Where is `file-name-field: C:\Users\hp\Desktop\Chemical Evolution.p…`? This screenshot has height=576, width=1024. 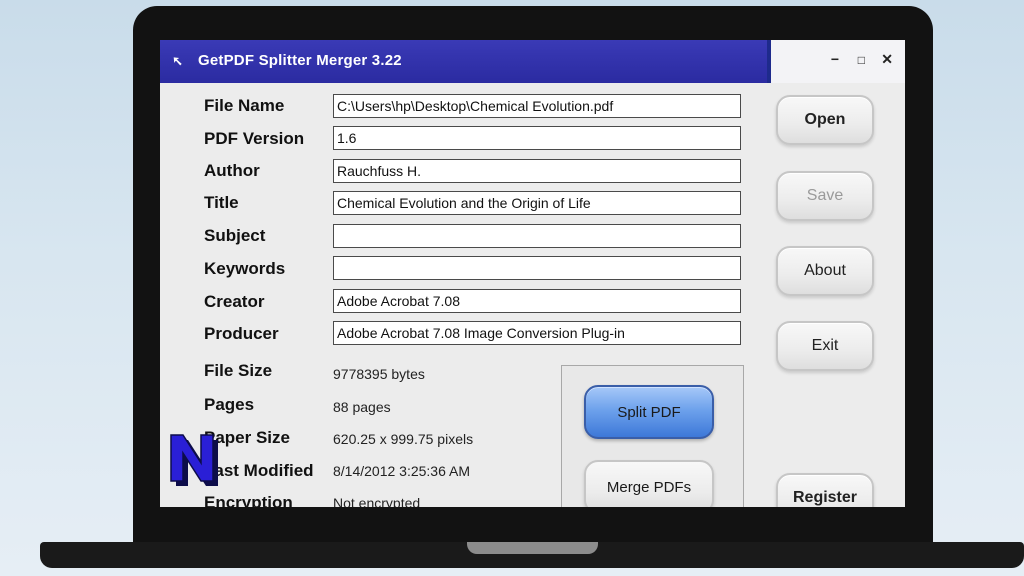 file-name-field: C:\Users\hp\Desktop\Chemical Evolution.p… is located at coordinates (537, 106).